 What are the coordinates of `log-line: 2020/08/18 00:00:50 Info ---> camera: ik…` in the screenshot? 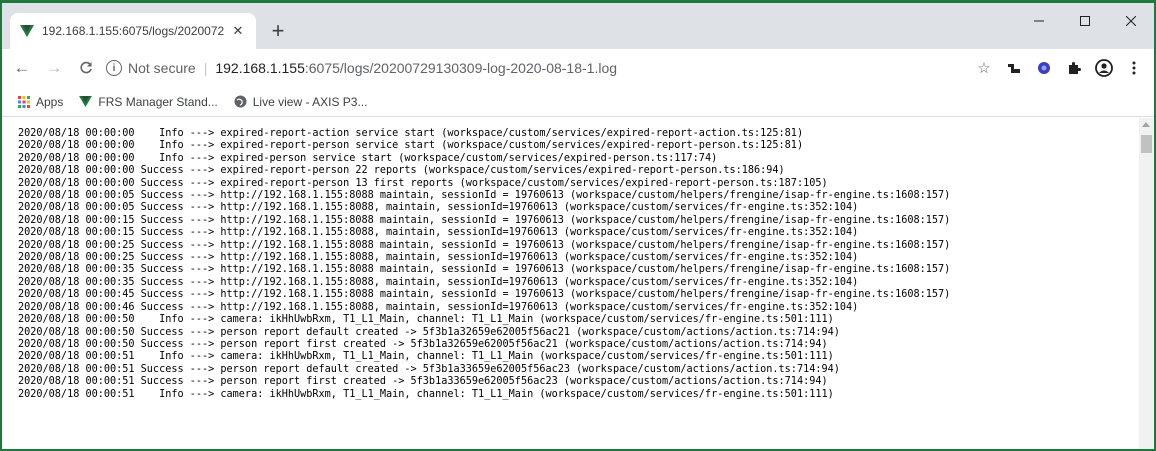 It's located at (426, 320).